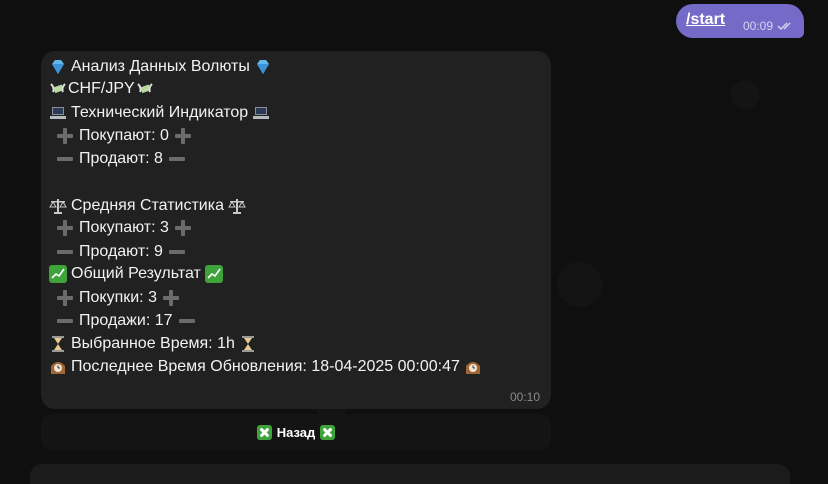  What do you see at coordinates (126, 321) in the screenshot?
I see `msg-line-sales: Продажи: 17` at bounding box center [126, 321].